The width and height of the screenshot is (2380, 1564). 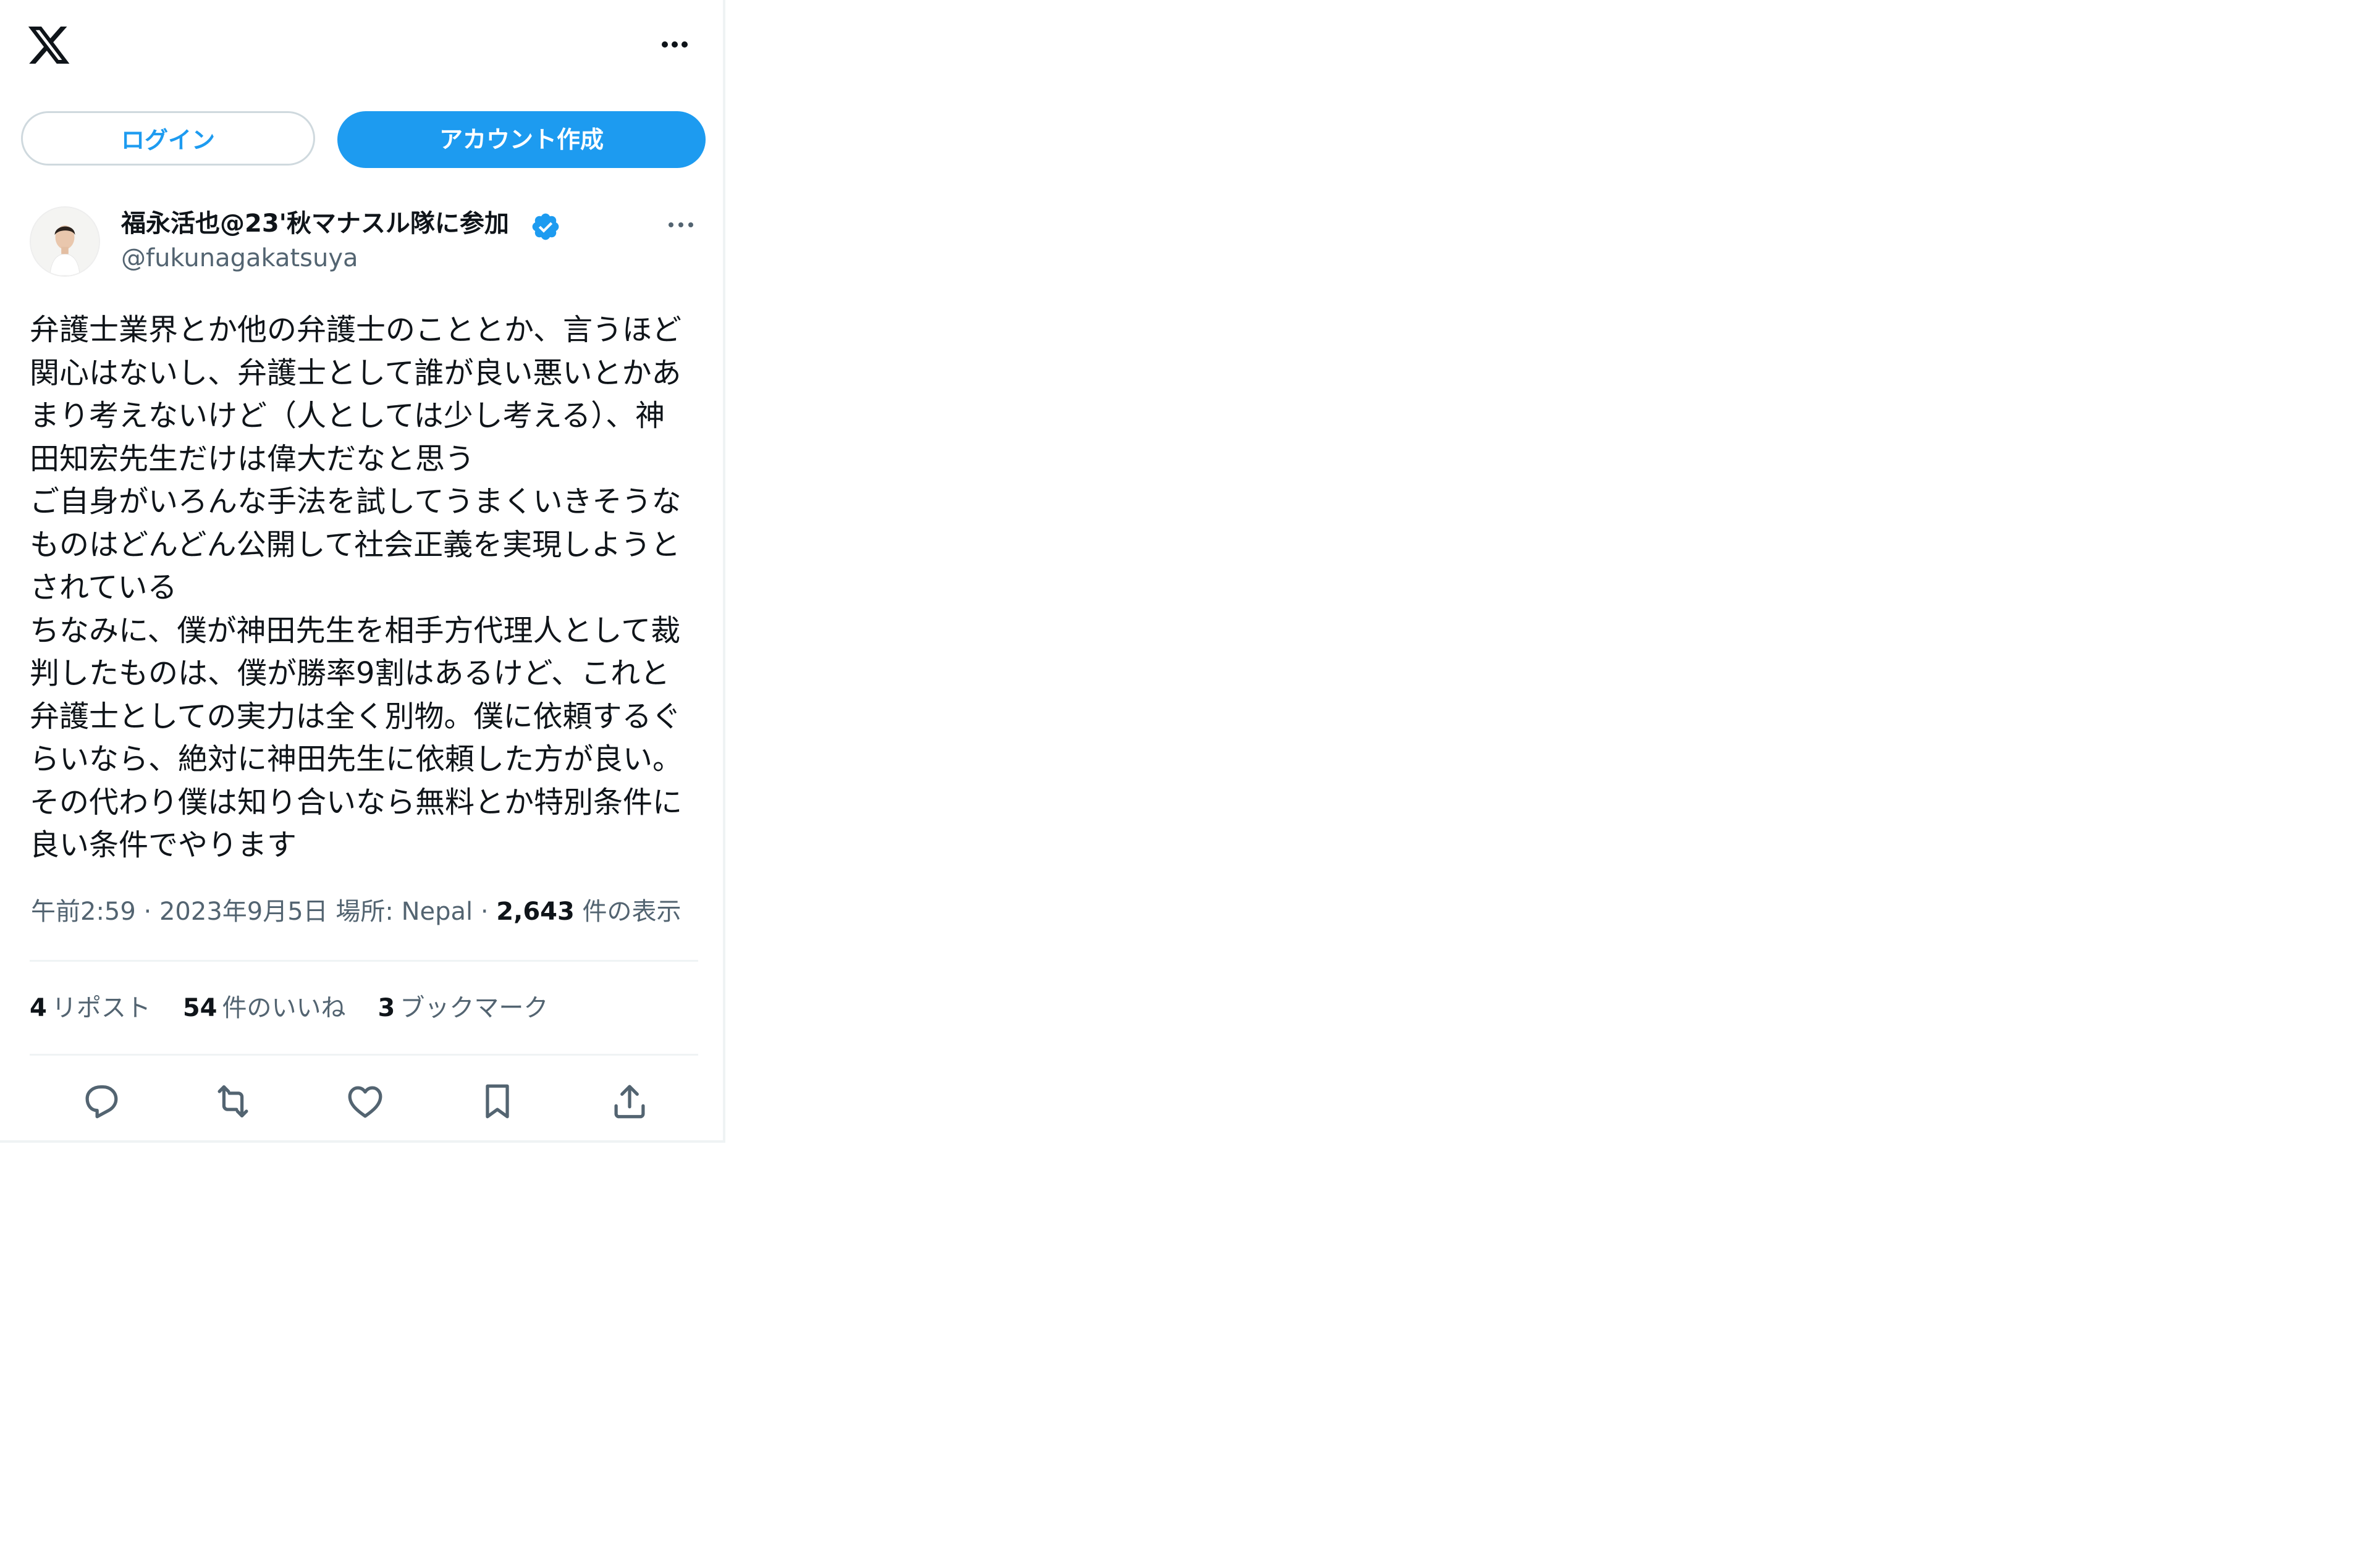 I want to click on tweet-actions, so click(x=361, y=1101).